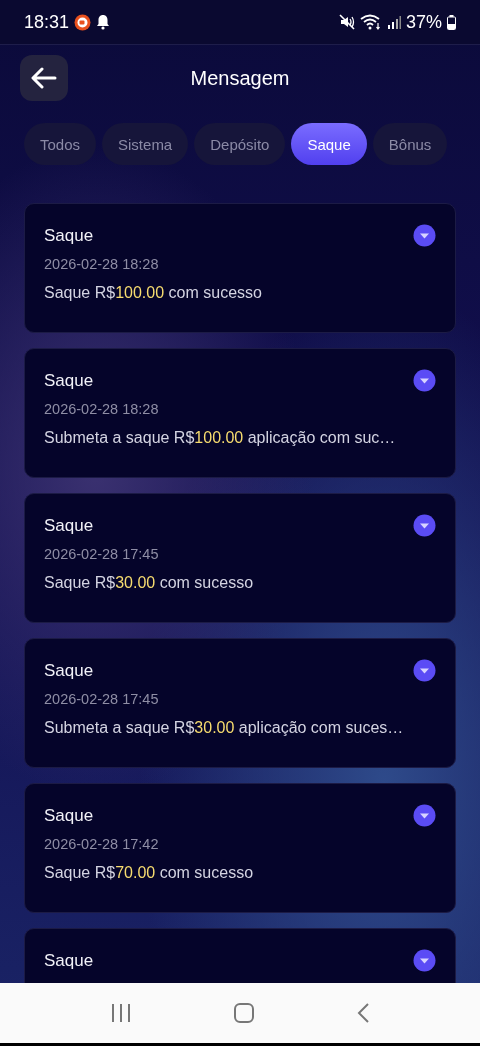 The width and height of the screenshot is (480, 1046). I want to click on mute-icon, so click(346, 22).